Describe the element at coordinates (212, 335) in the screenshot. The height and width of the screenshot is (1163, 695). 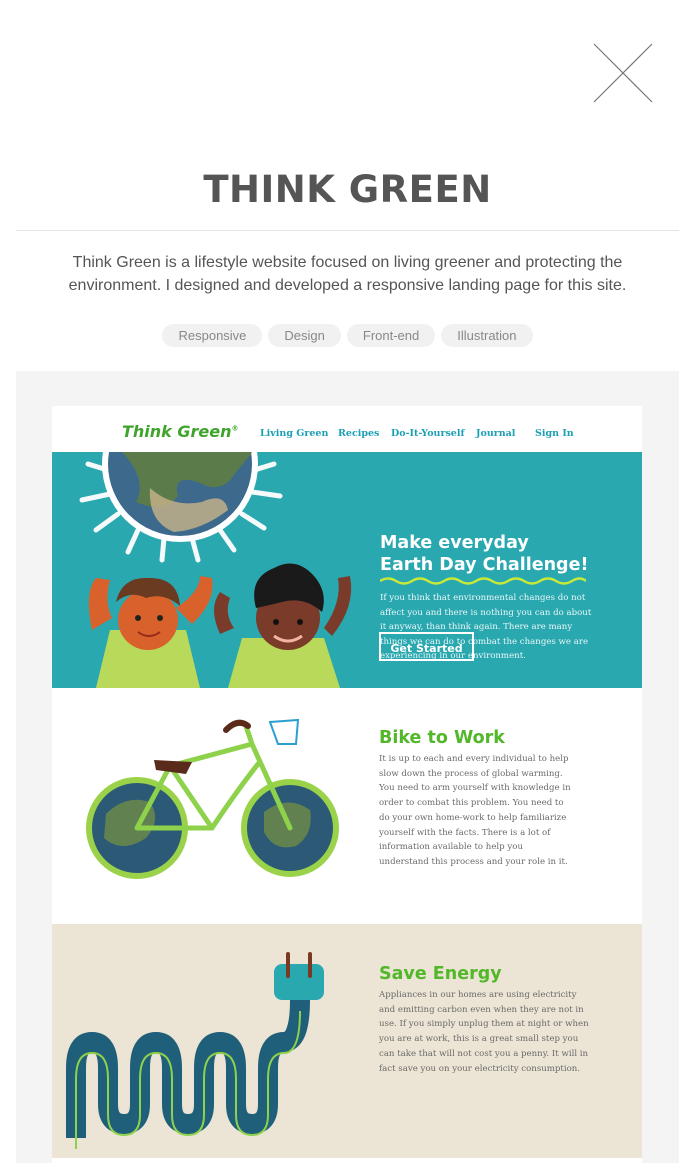
I see `tag-responsive: Responsive` at that location.